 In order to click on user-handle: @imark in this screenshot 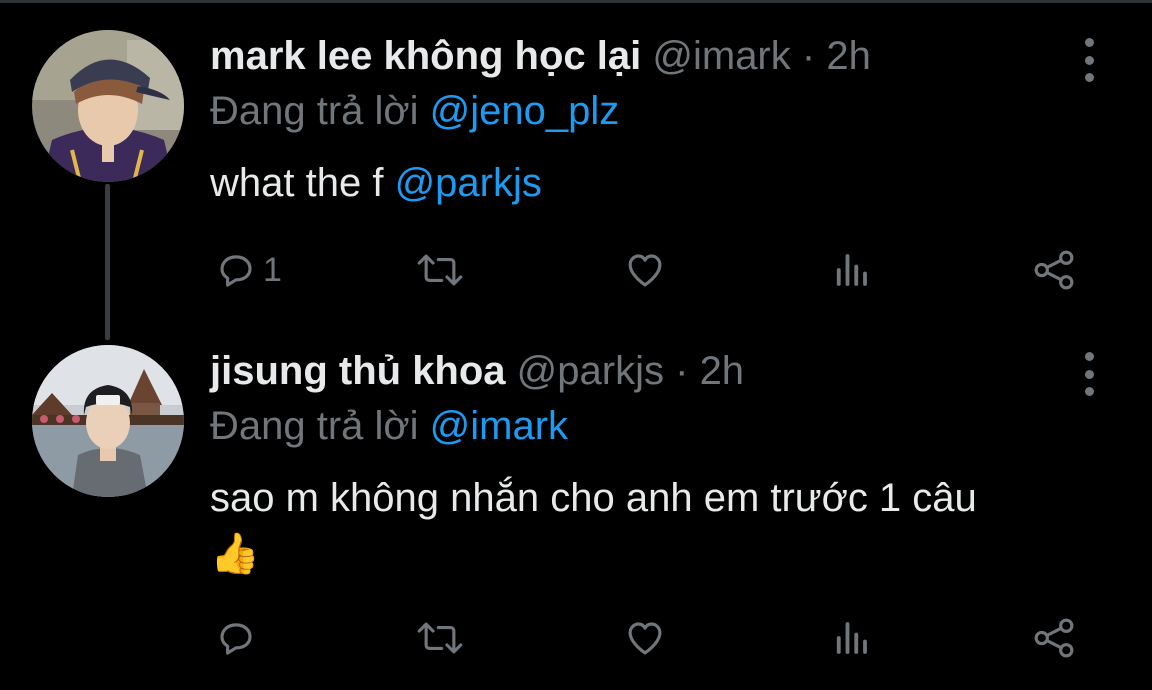, I will do `click(721, 56)`.